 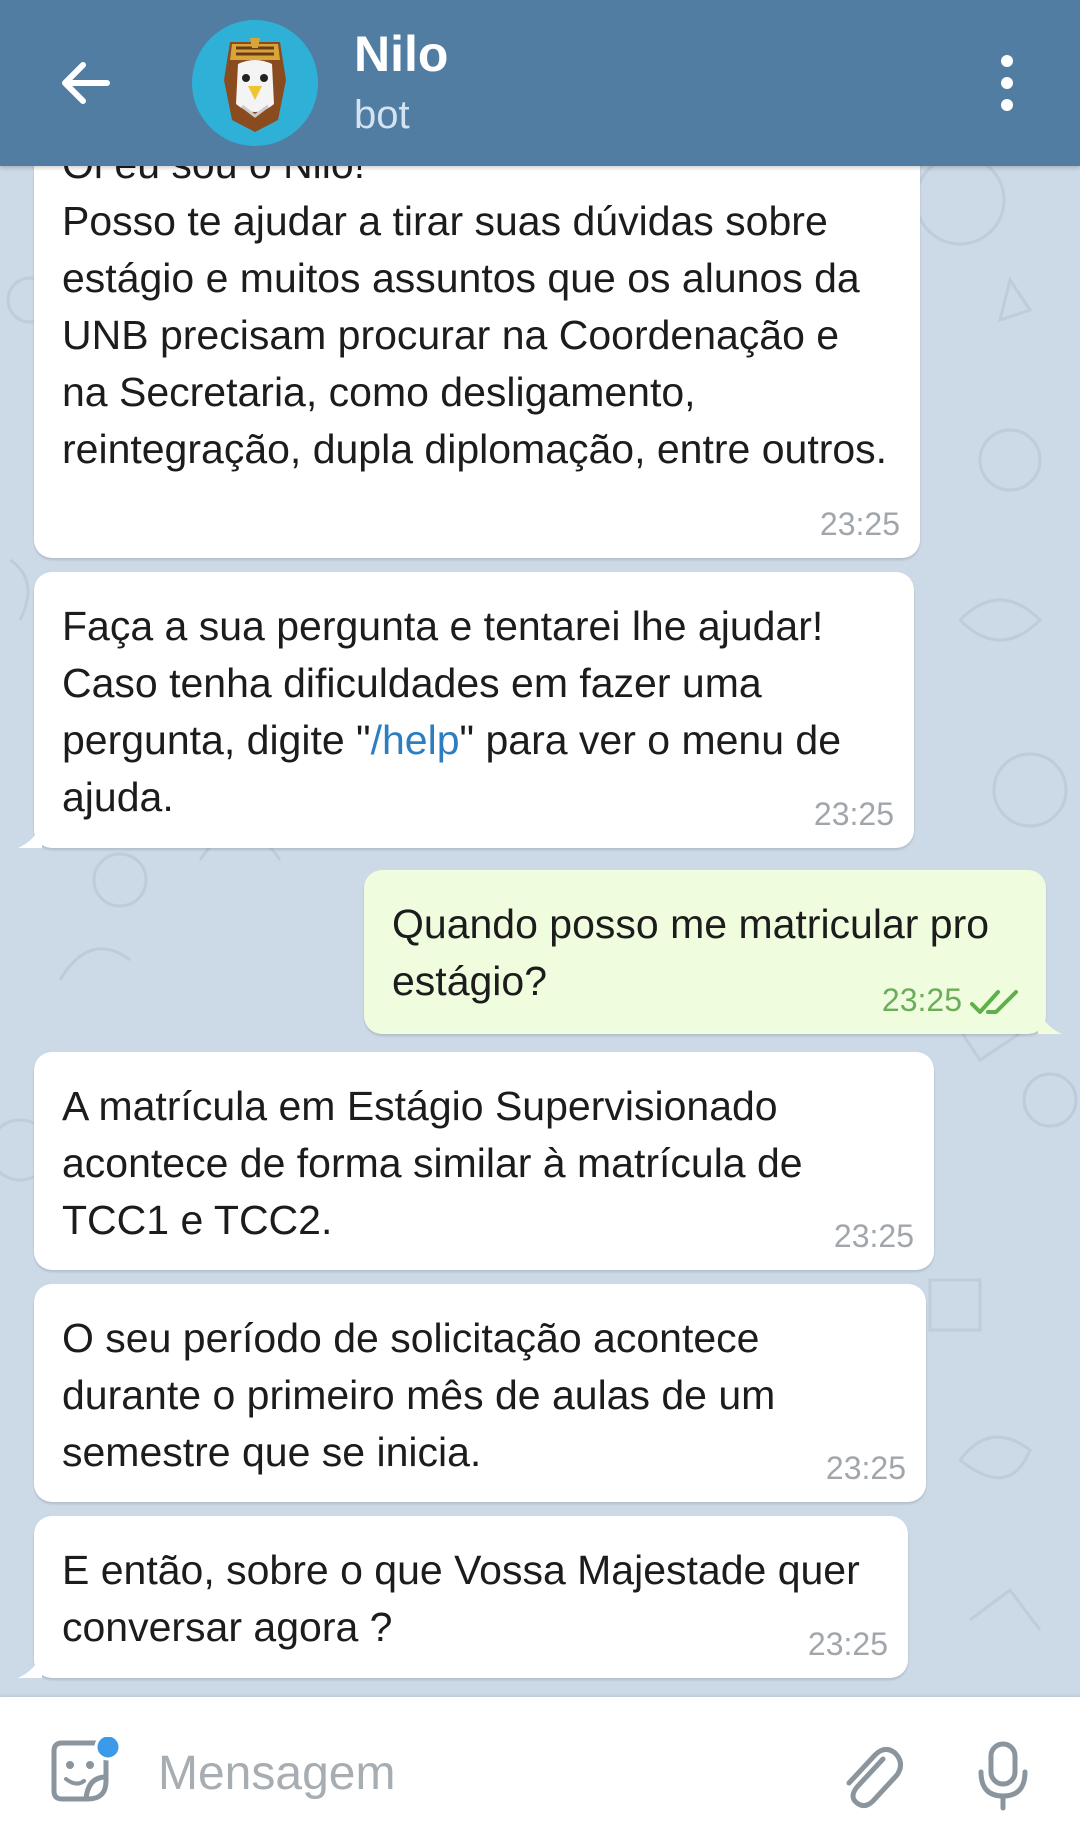 What do you see at coordinates (382, 115) in the screenshot?
I see `chat-subtitle: bot` at bounding box center [382, 115].